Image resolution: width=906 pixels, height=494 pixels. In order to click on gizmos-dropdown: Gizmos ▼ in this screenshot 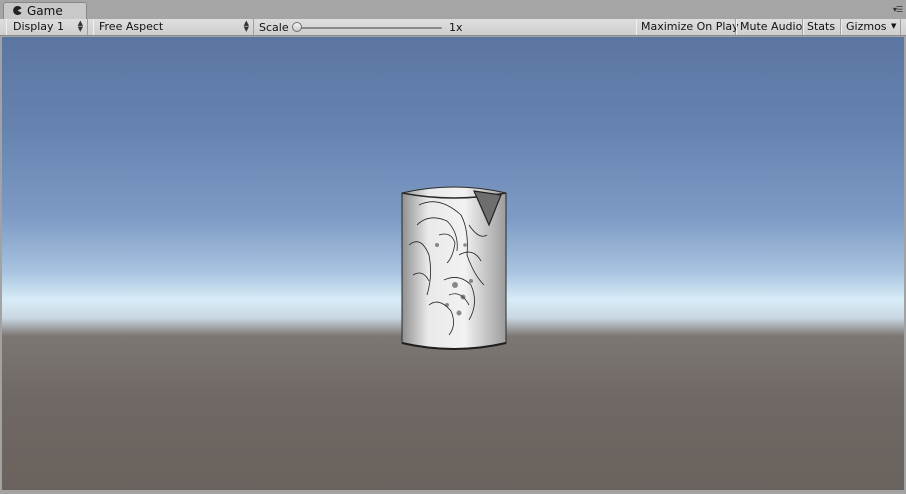, I will do `click(871, 27)`.